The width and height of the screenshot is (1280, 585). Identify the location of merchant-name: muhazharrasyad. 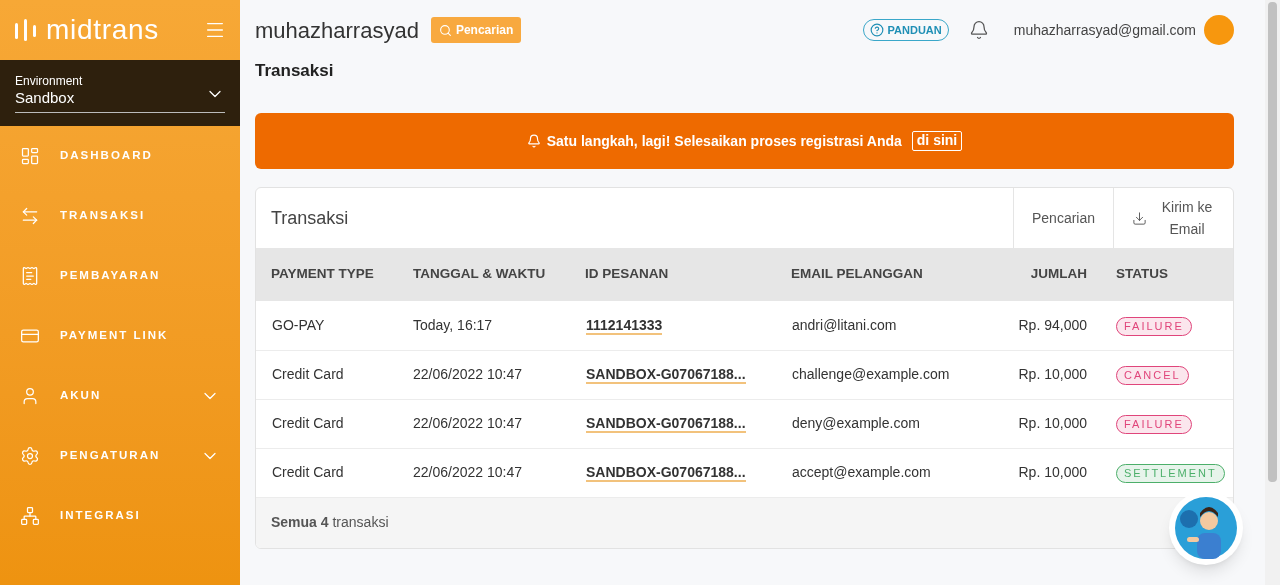
(337, 30).